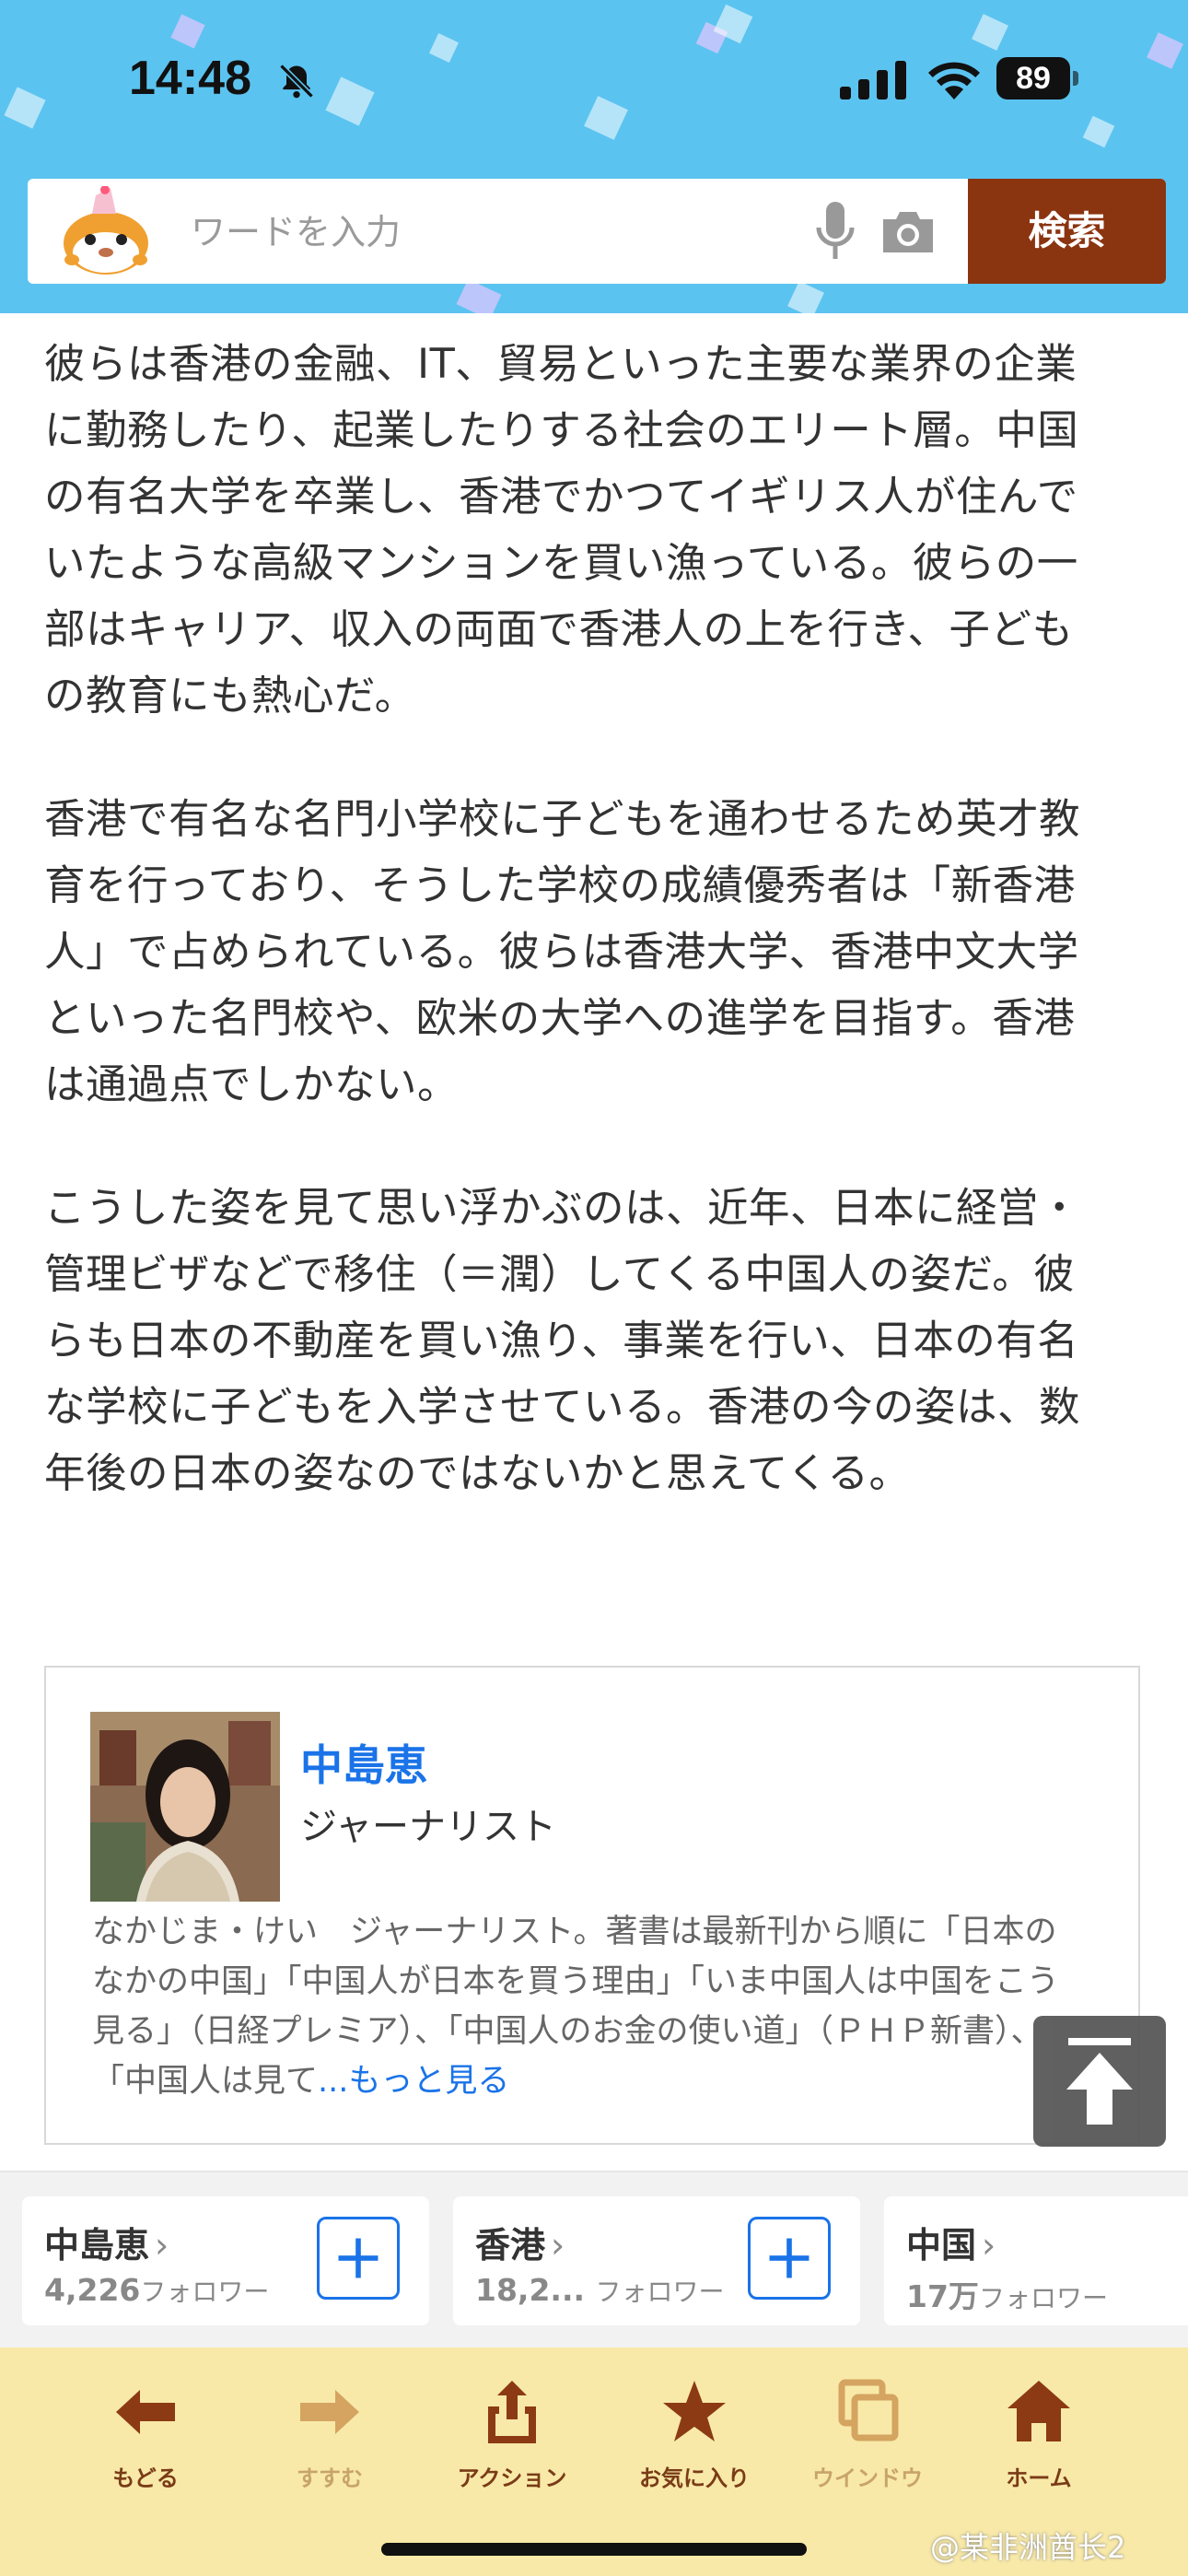  Describe the element at coordinates (942, 2296) in the screenshot. I see `follower-count-value: 17万` at that location.